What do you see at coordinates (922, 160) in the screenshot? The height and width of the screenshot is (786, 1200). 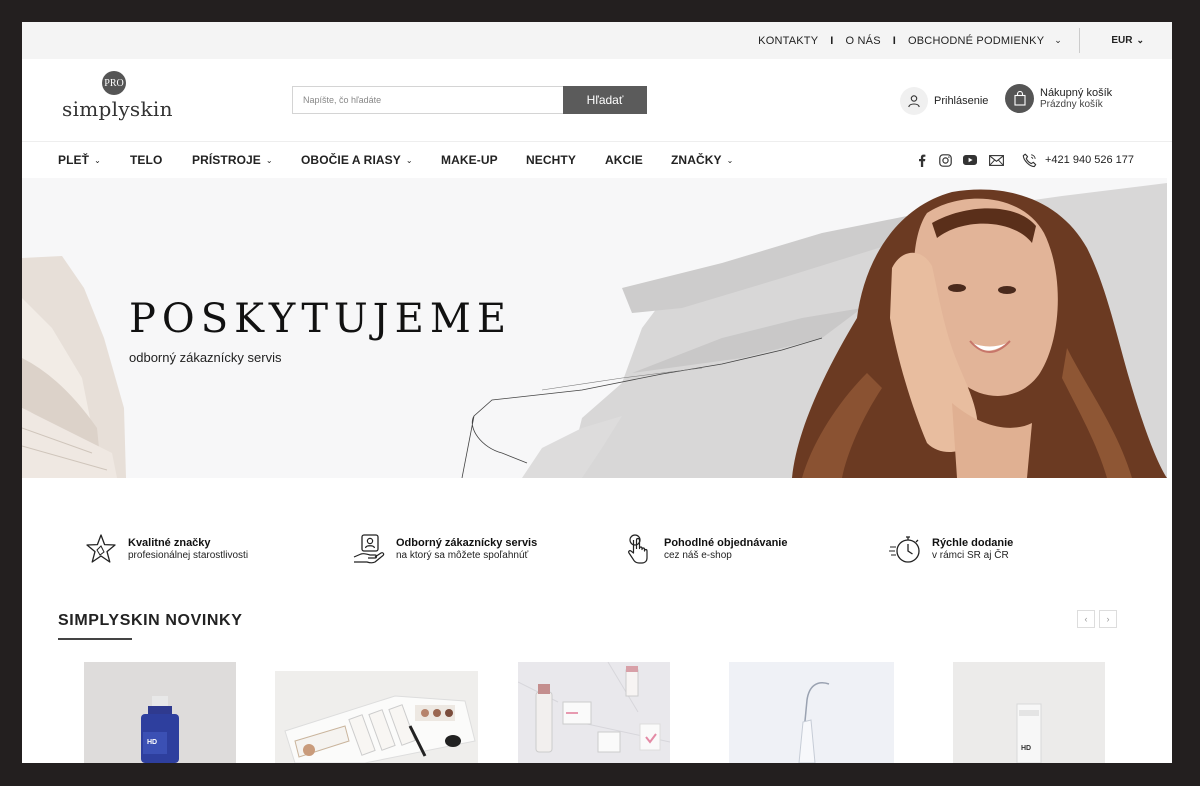 I see `facebook-icon` at bounding box center [922, 160].